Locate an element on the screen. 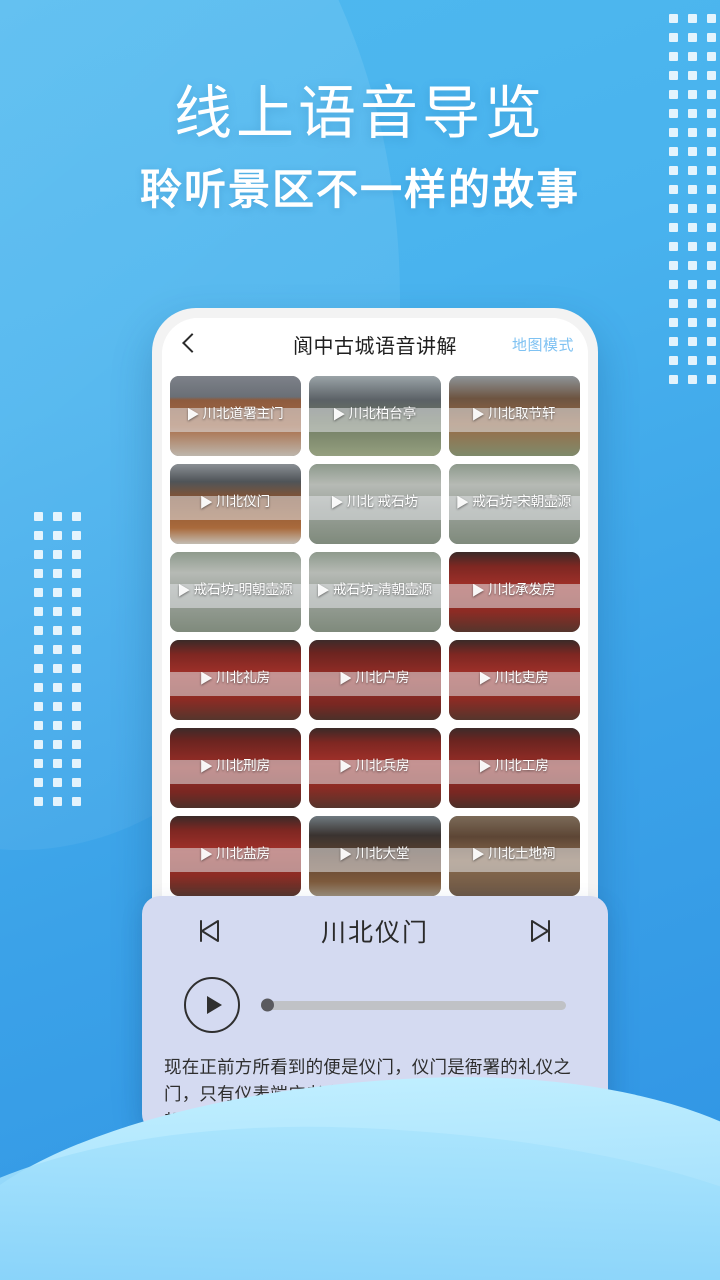 This screenshot has height=1280, width=720. spot-card: 川北盐房 is located at coordinates (236, 856).